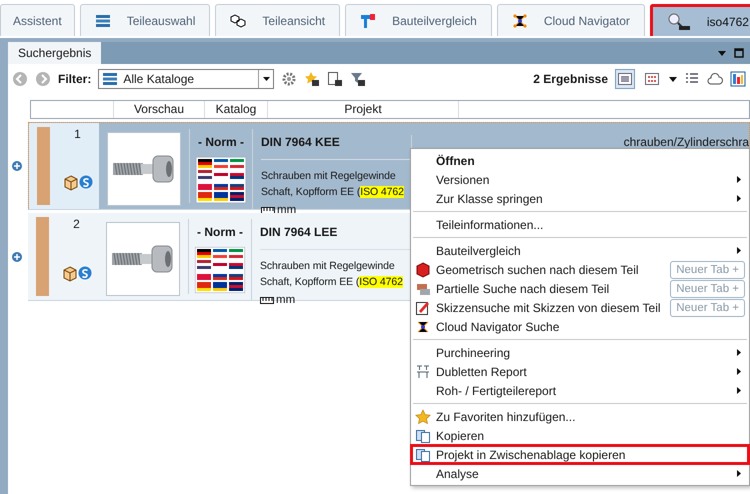 The width and height of the screenshot is (750, 494). What do you see at coordinates (55, 53) in the screenshot?
I see `panel-tab: Suchergebnis` at bounding box center [55, 53].